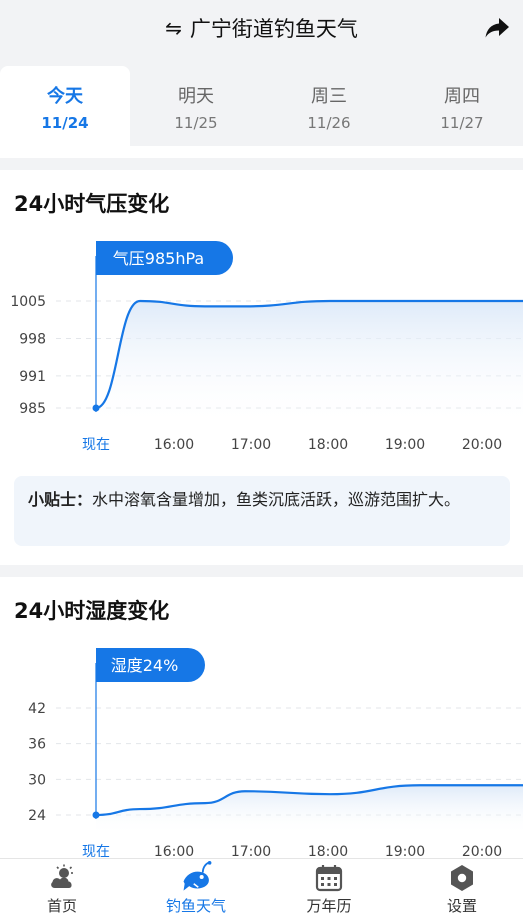  What do you see at coordinates (461, 905) in the screenshot?
I see `nav-label: 设置` at bounding box center [461, 905].